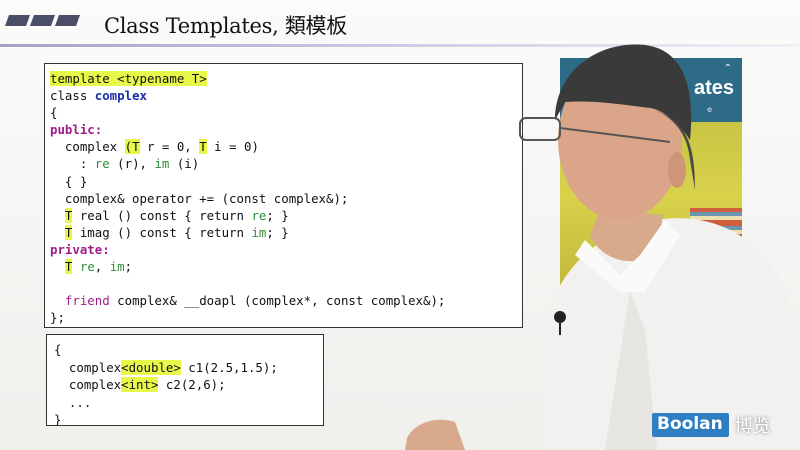 This screenshot has width=800, height=450. What do you see at coordinates (69, 181) in the screenshot?
I see `code-token: { }` at bounding box center [69, 181].